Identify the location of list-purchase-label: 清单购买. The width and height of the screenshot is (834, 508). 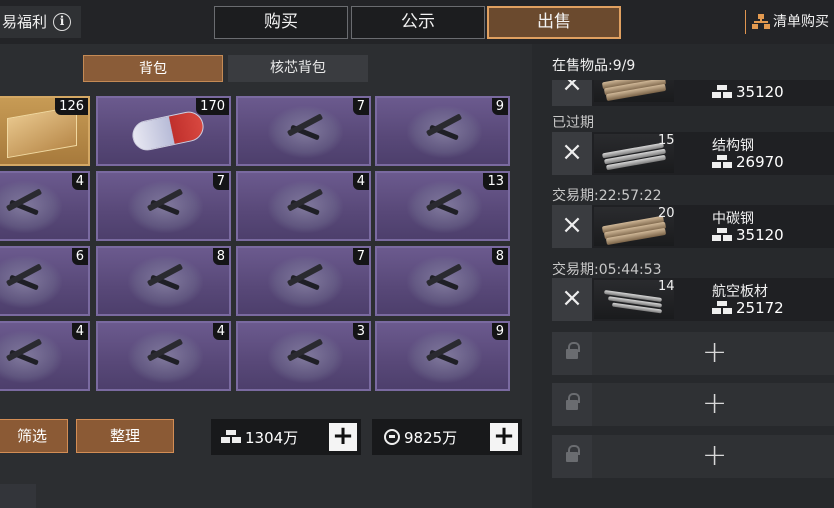
(801, 22).